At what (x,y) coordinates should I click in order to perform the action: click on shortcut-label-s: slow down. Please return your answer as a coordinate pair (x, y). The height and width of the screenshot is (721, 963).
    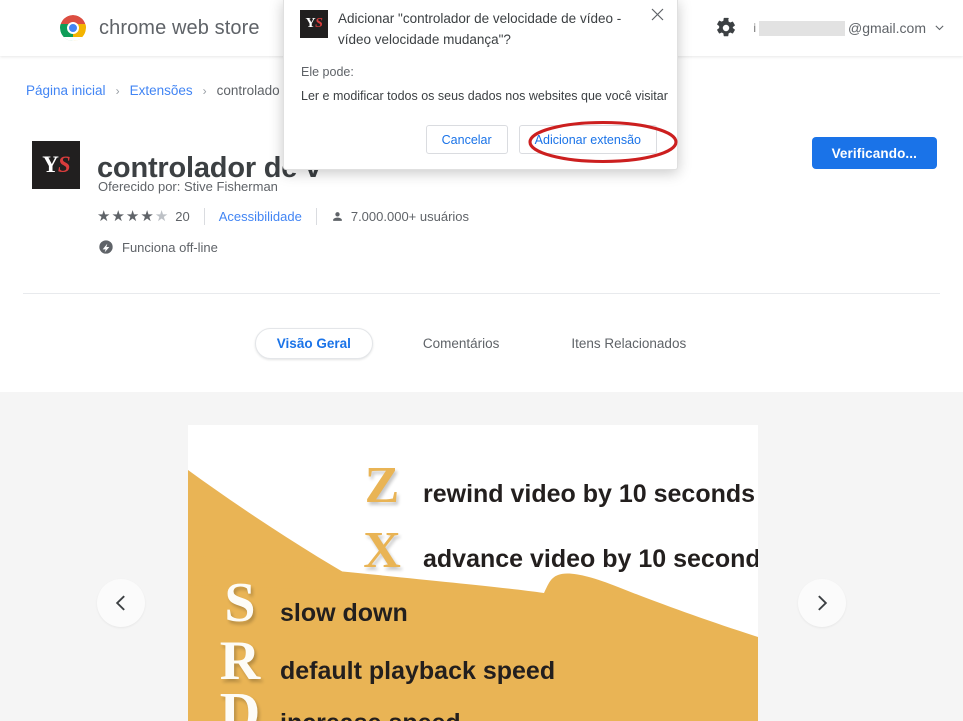
    Looking at the image, I should click on (344, 613).